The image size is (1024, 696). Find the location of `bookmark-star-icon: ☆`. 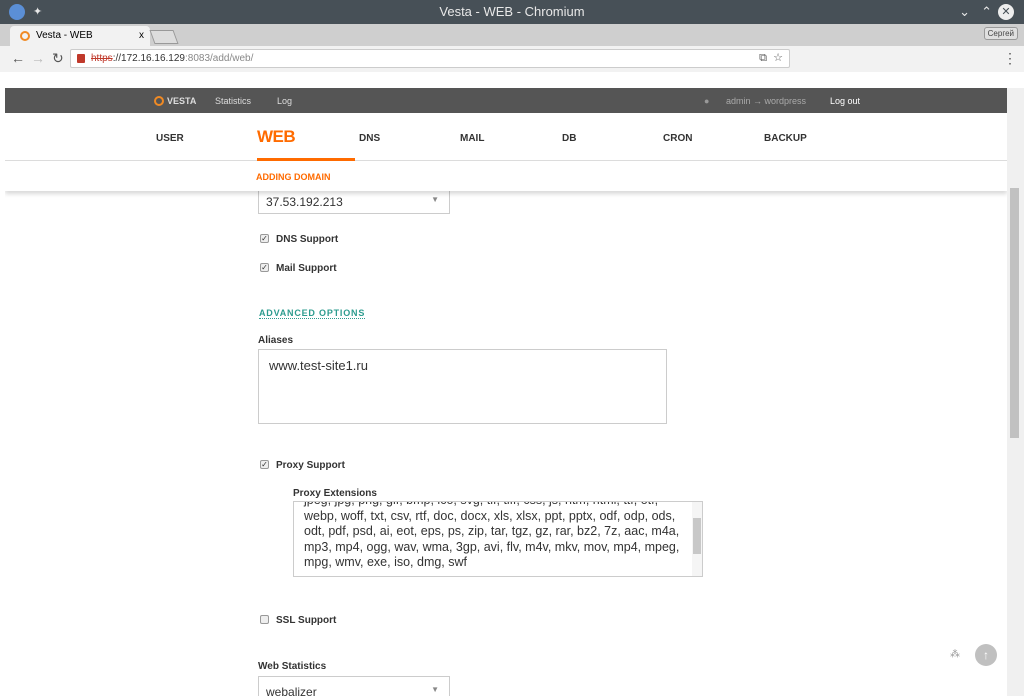

bookmark-star-icon: ☆ is located at coordinates (778, 58).